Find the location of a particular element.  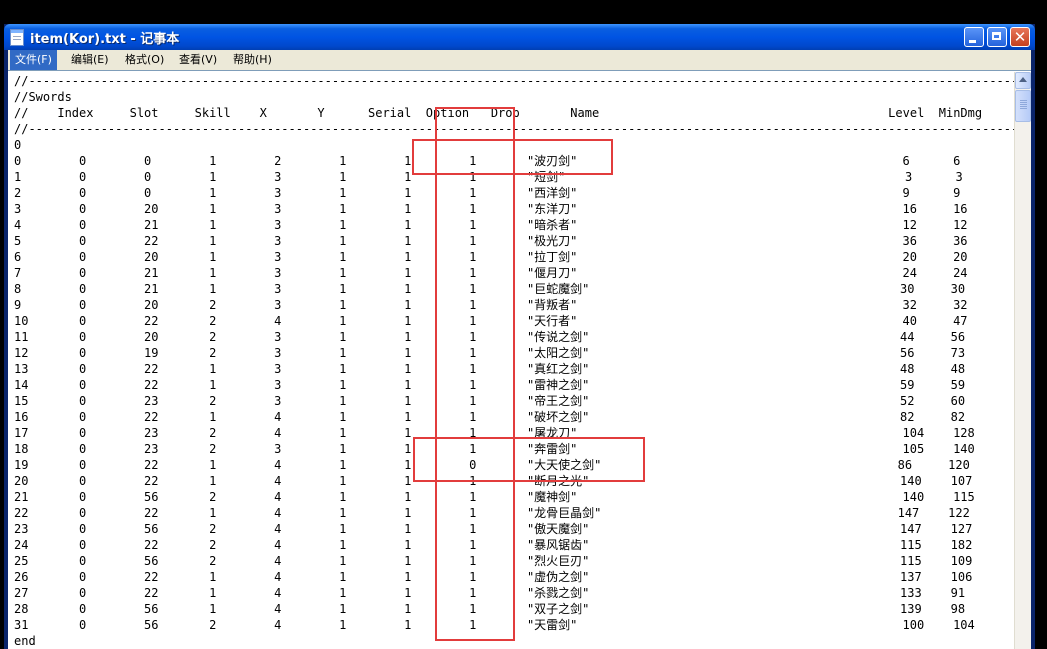

title-bar: item(Kor).txt - 记事本 ✕ is located at coordinates (519, 37).